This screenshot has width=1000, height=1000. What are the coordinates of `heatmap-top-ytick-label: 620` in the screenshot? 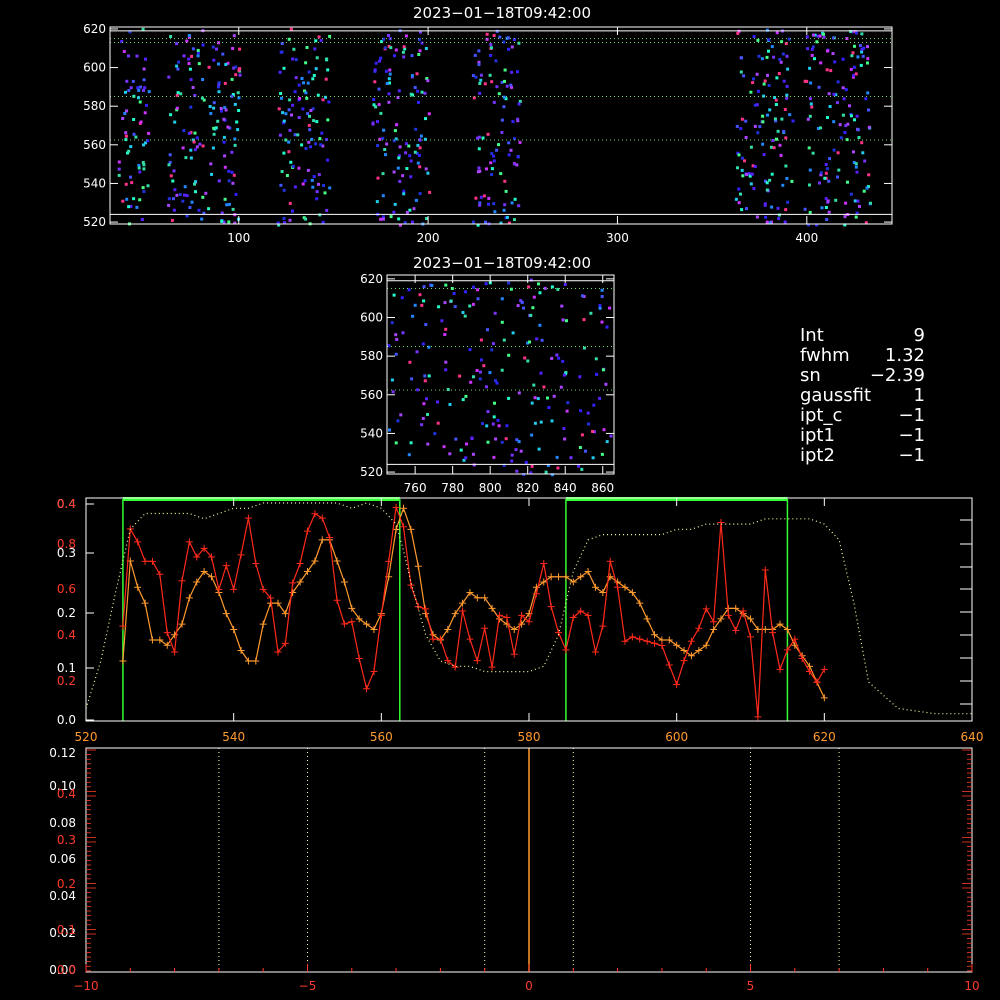 It's located at (94, 29).